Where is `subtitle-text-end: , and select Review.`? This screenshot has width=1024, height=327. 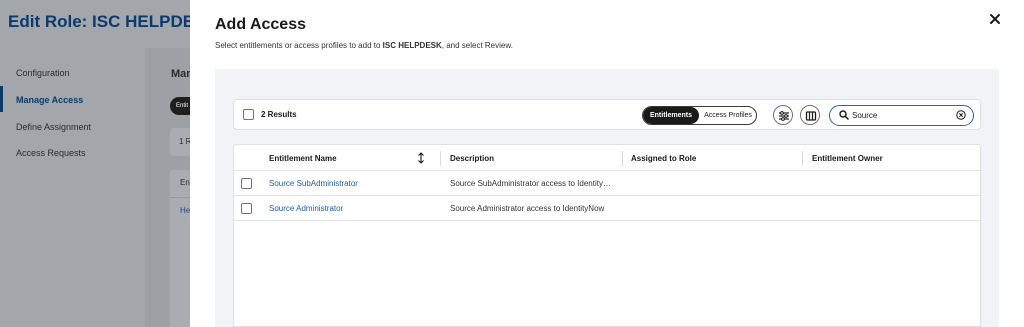
subtitle-text-end: , and select Review. is located at coordinates (477, 45).